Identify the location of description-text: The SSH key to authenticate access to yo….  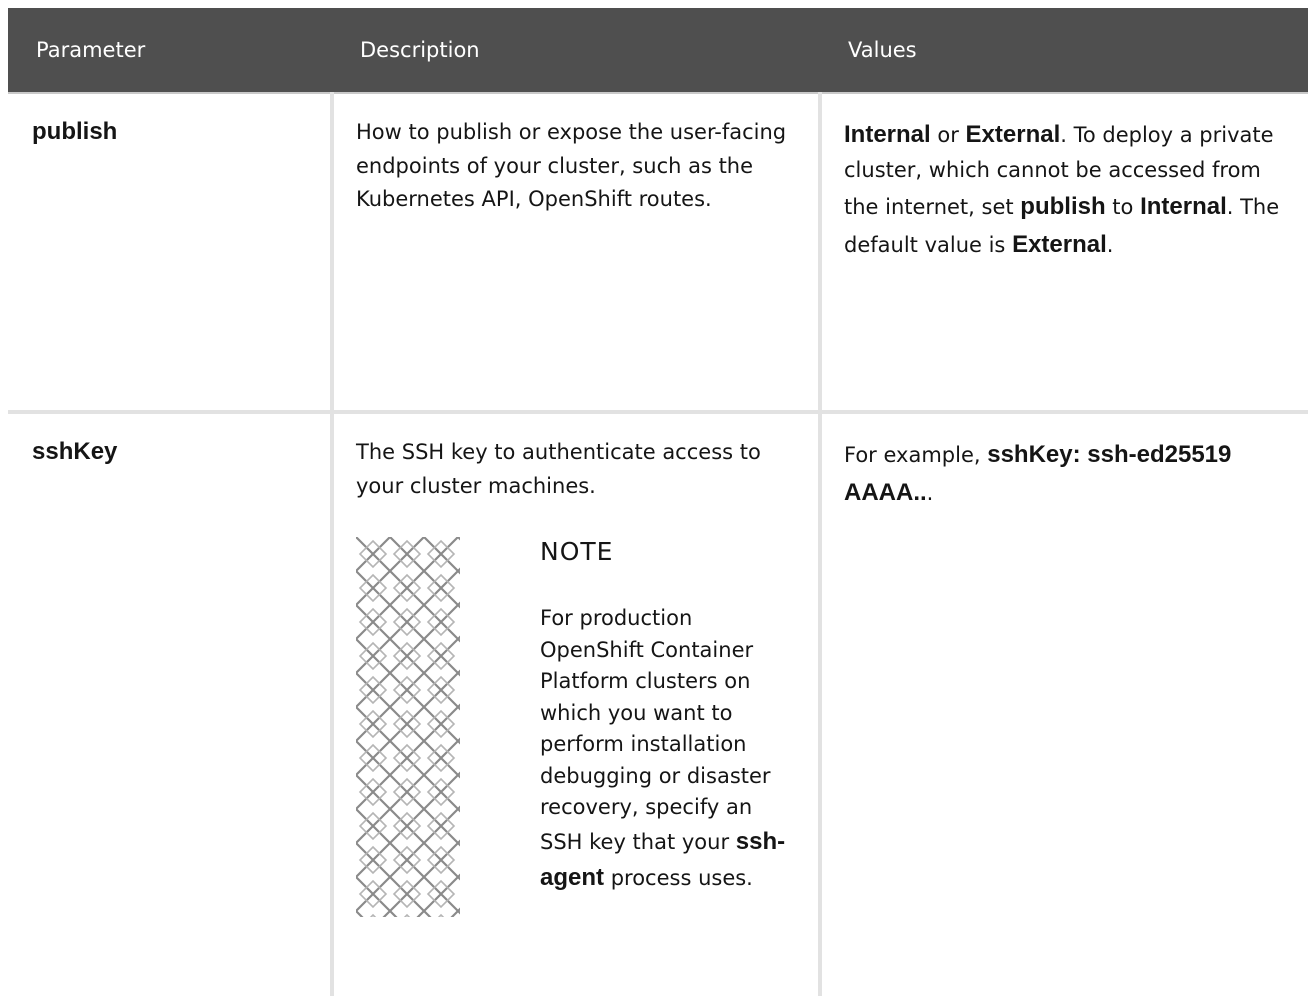
(558, 469).